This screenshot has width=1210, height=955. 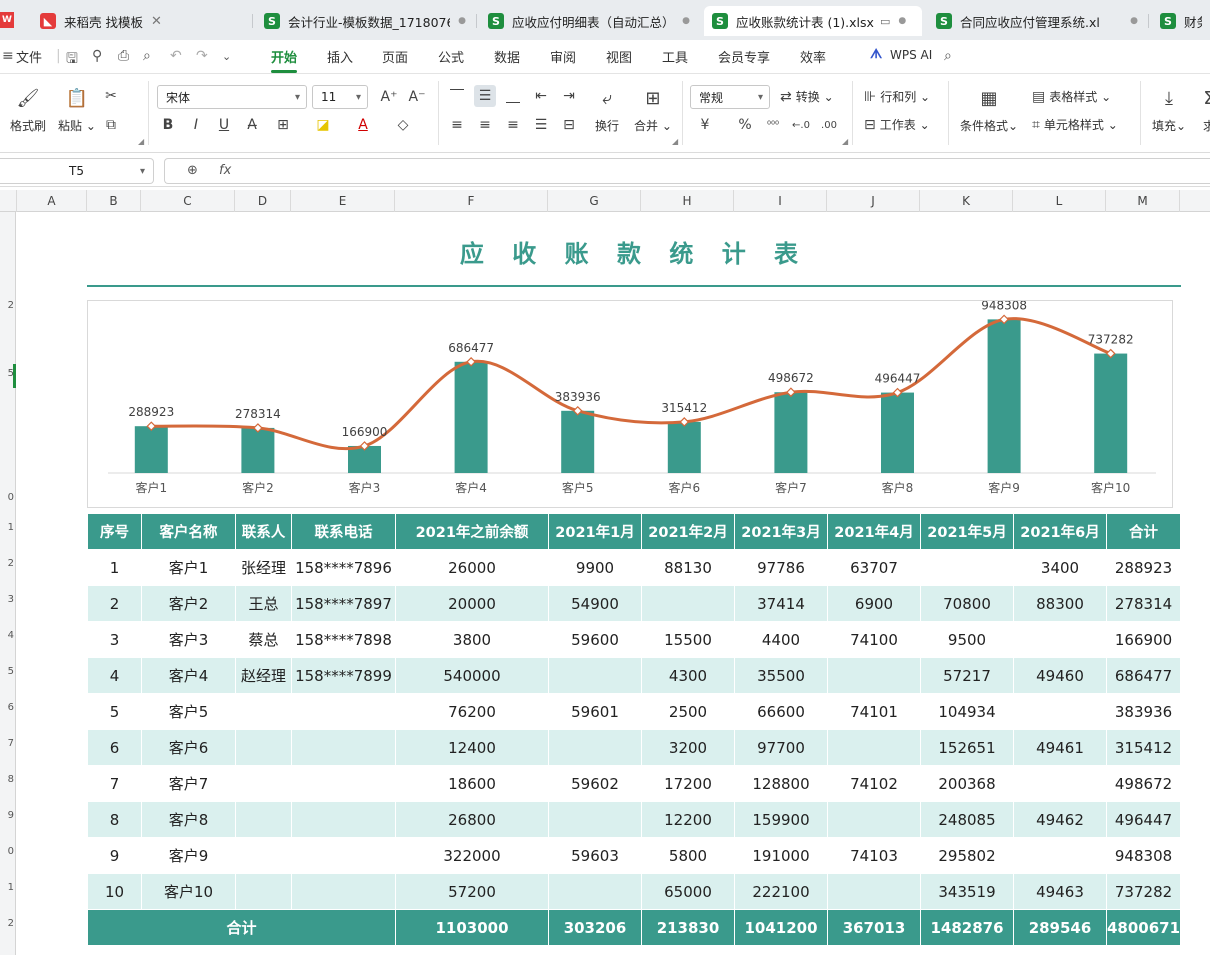 I want to click on table-cell: 49460, so click(x=1060, y=675).